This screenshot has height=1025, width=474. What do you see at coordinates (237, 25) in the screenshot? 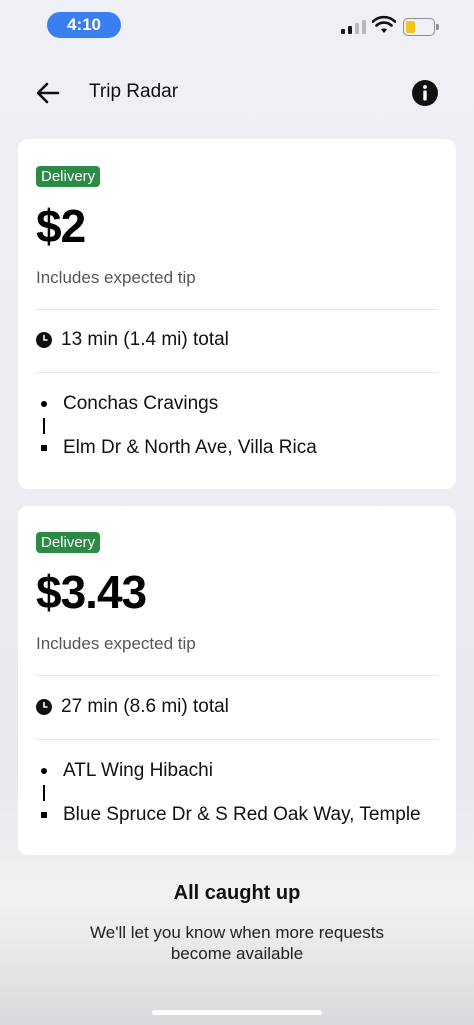
I see `status-bar: 4:10` at bounding box center [237, 25].